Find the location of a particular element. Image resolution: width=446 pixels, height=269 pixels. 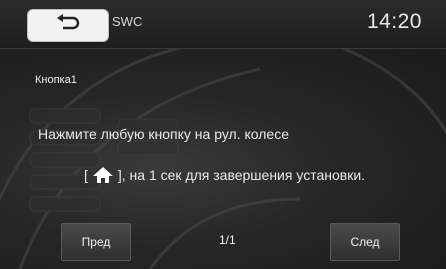

back-button is located at coordinates (68, 25).